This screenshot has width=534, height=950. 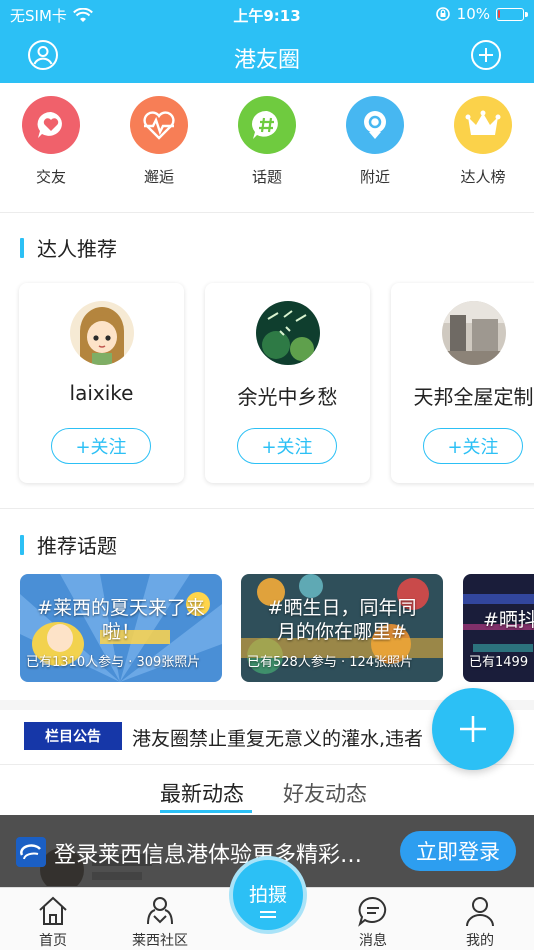 I want to click on topic-card: #晒抖 已有1499, so click(x=498, y=628).